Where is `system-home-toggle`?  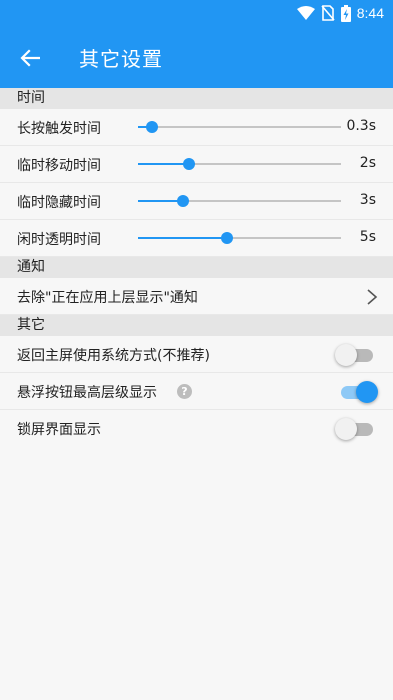
system-home-toggle is located at coordinates (355, 355).